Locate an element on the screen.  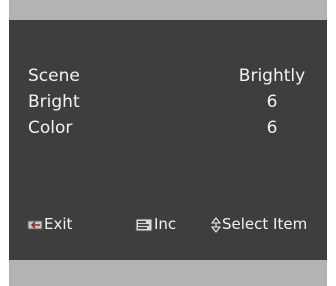
exit-hint: Exit is located at coordinates (49, 224).